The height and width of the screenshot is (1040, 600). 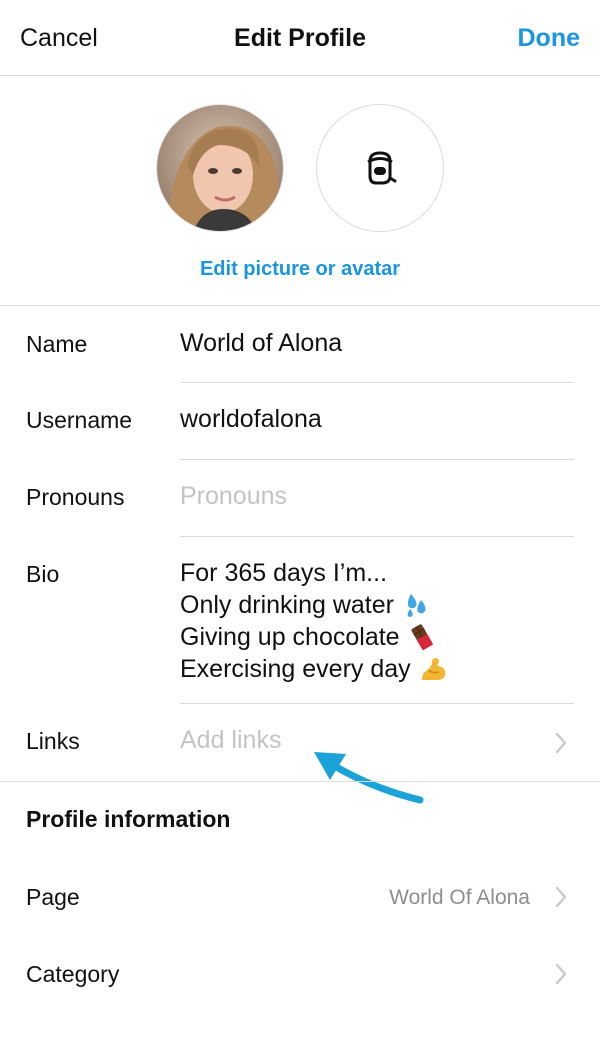 What do you see at coordinates (53, 897) in the screenshot?
I see `page-label: Page` at bounding box center [53, 897].